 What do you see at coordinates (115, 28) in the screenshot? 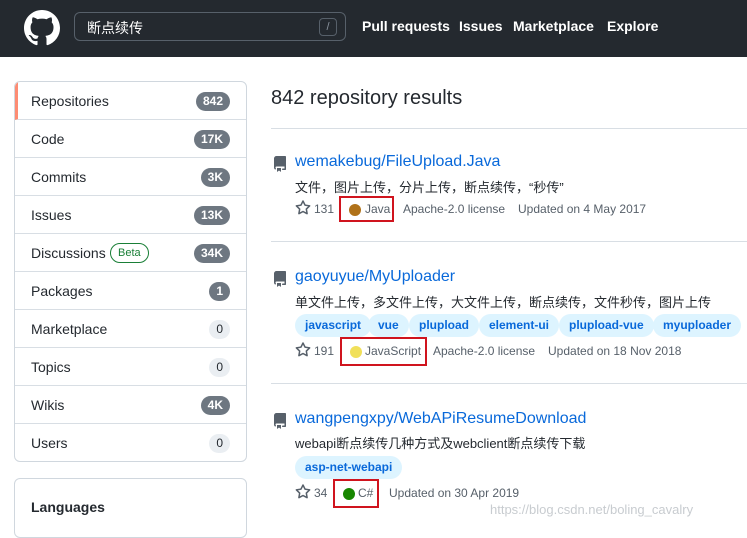
I see `search-value: 断点续传` at bounding box center [115, 28].